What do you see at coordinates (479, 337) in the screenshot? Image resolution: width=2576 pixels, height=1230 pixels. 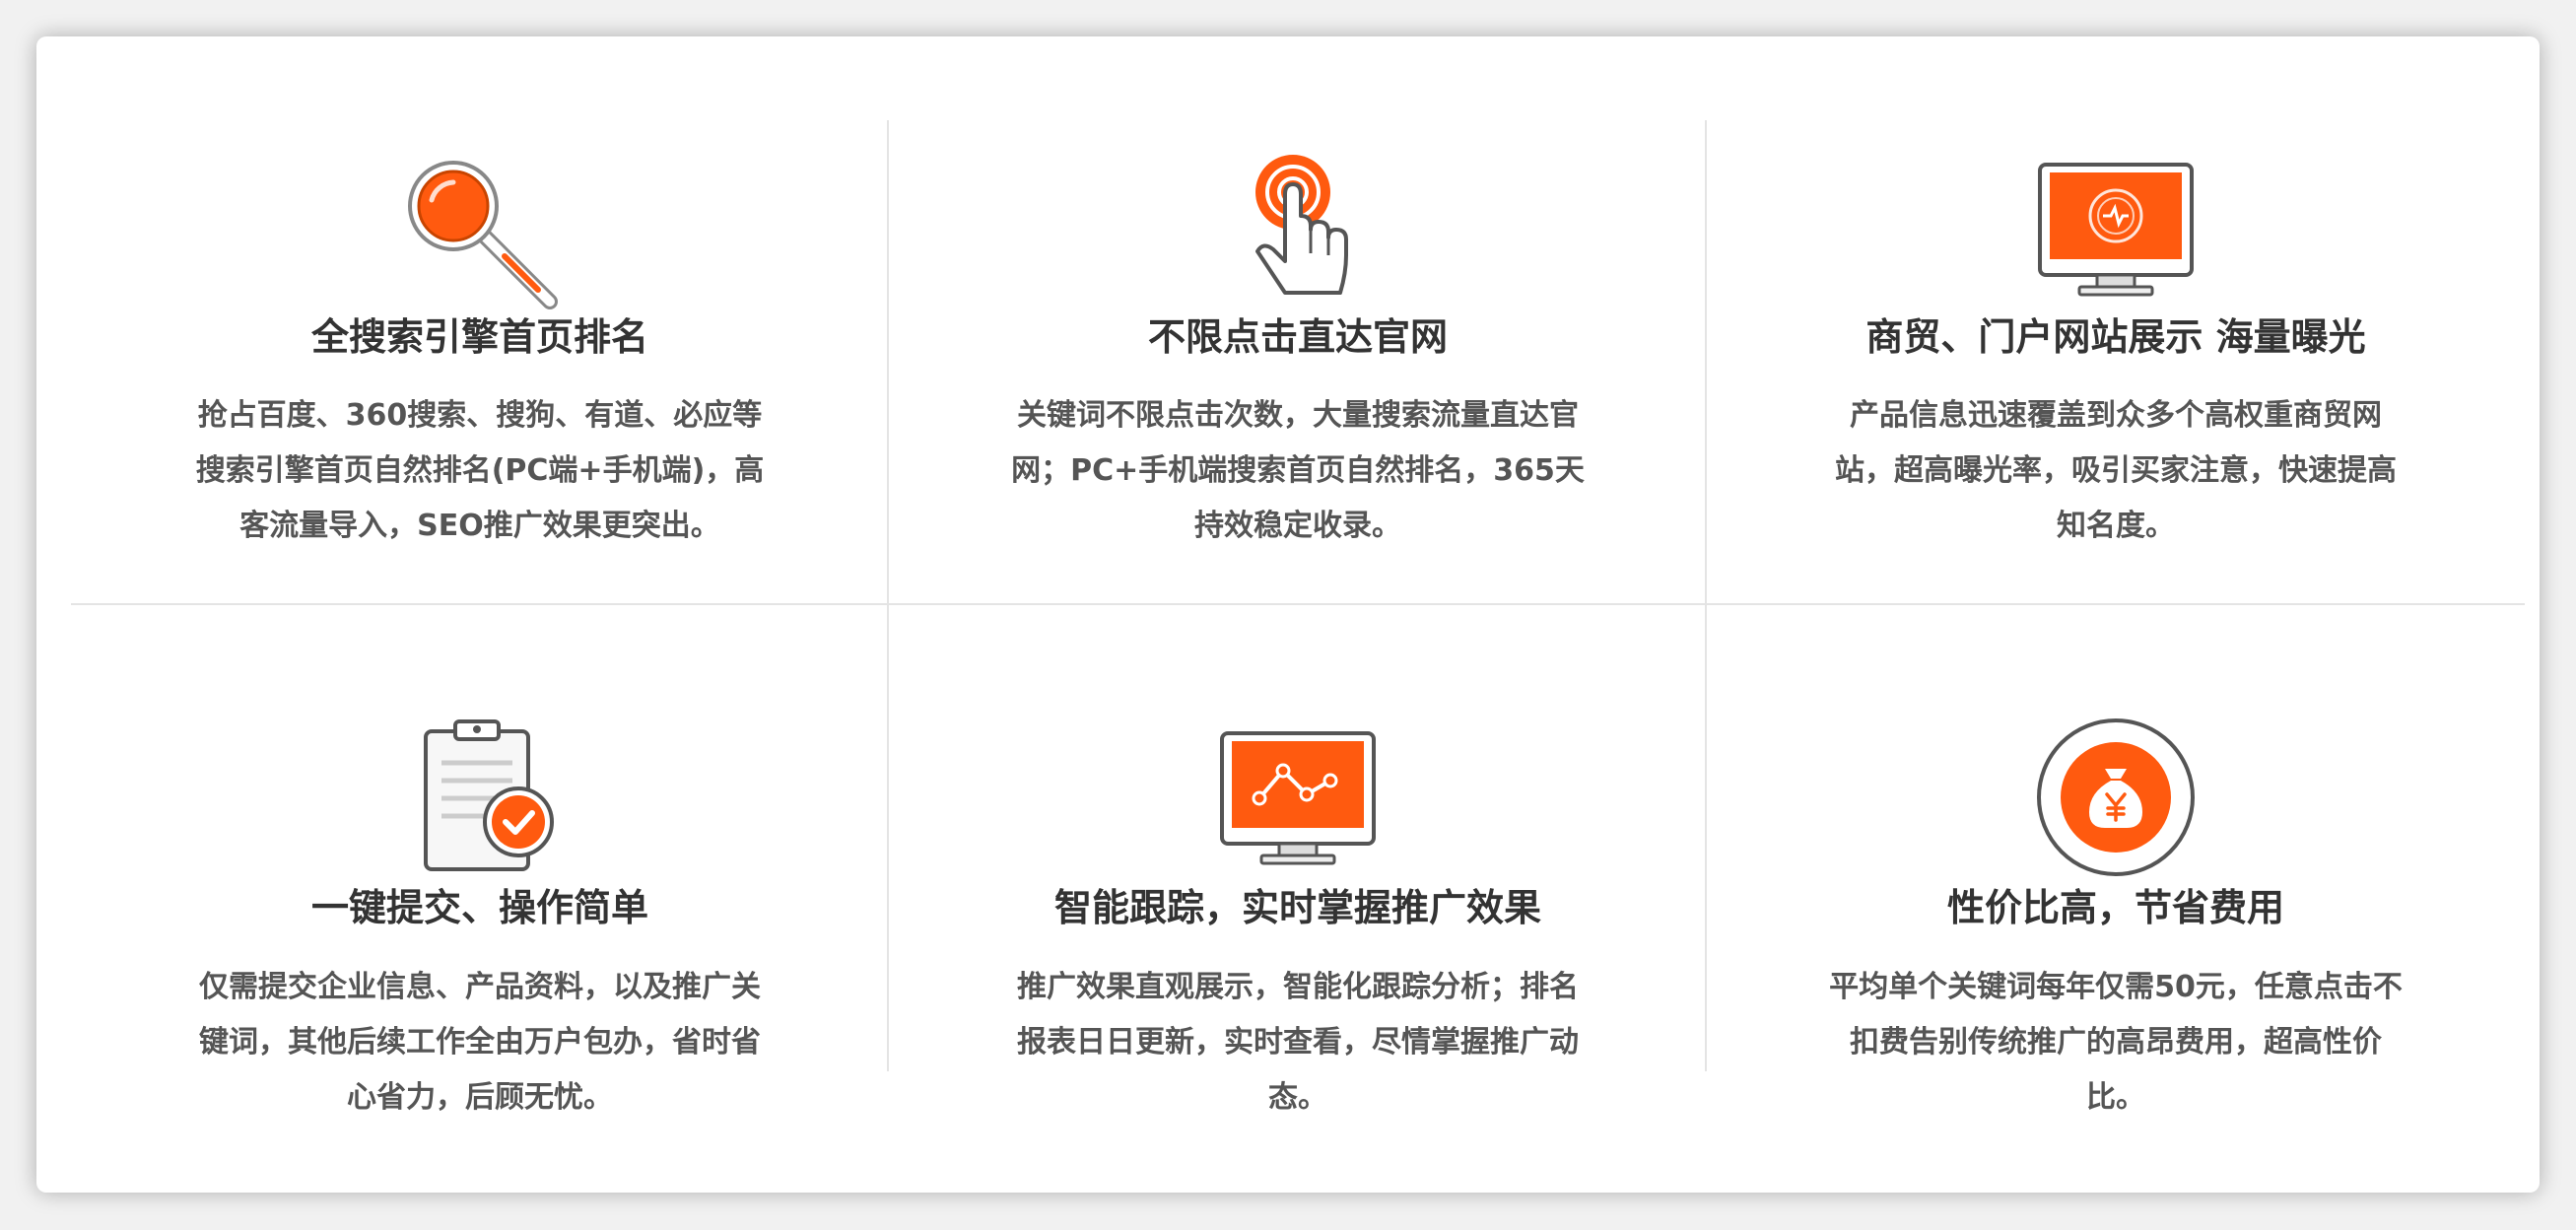 I see `feature-title: 全搜索引擎首页排名` at bounding box center [479, 337].